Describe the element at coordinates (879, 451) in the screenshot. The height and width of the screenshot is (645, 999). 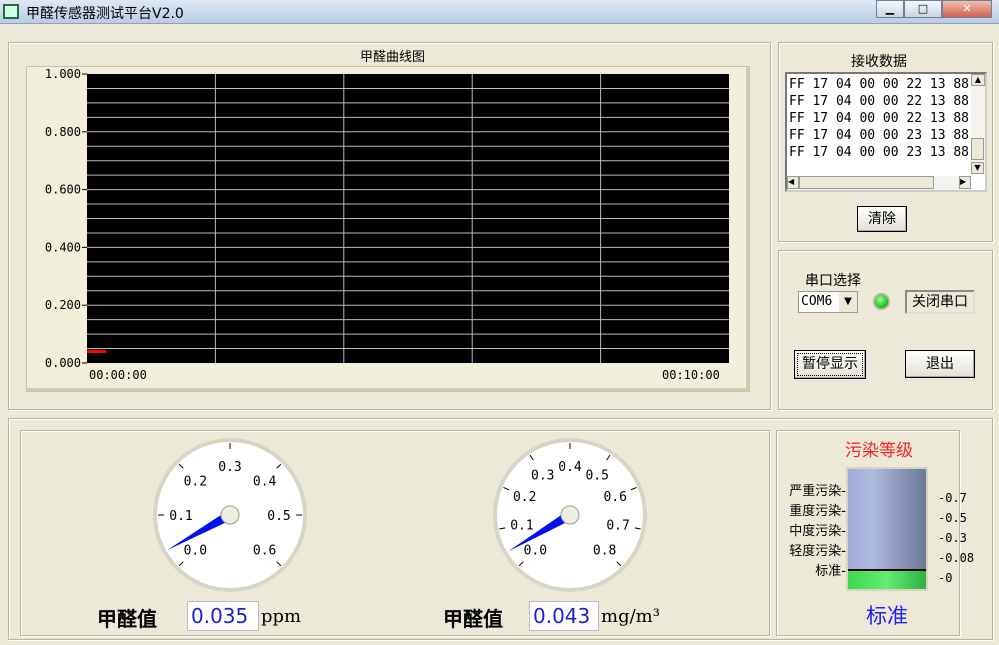
I see `level-title: 污染等级` at that location.